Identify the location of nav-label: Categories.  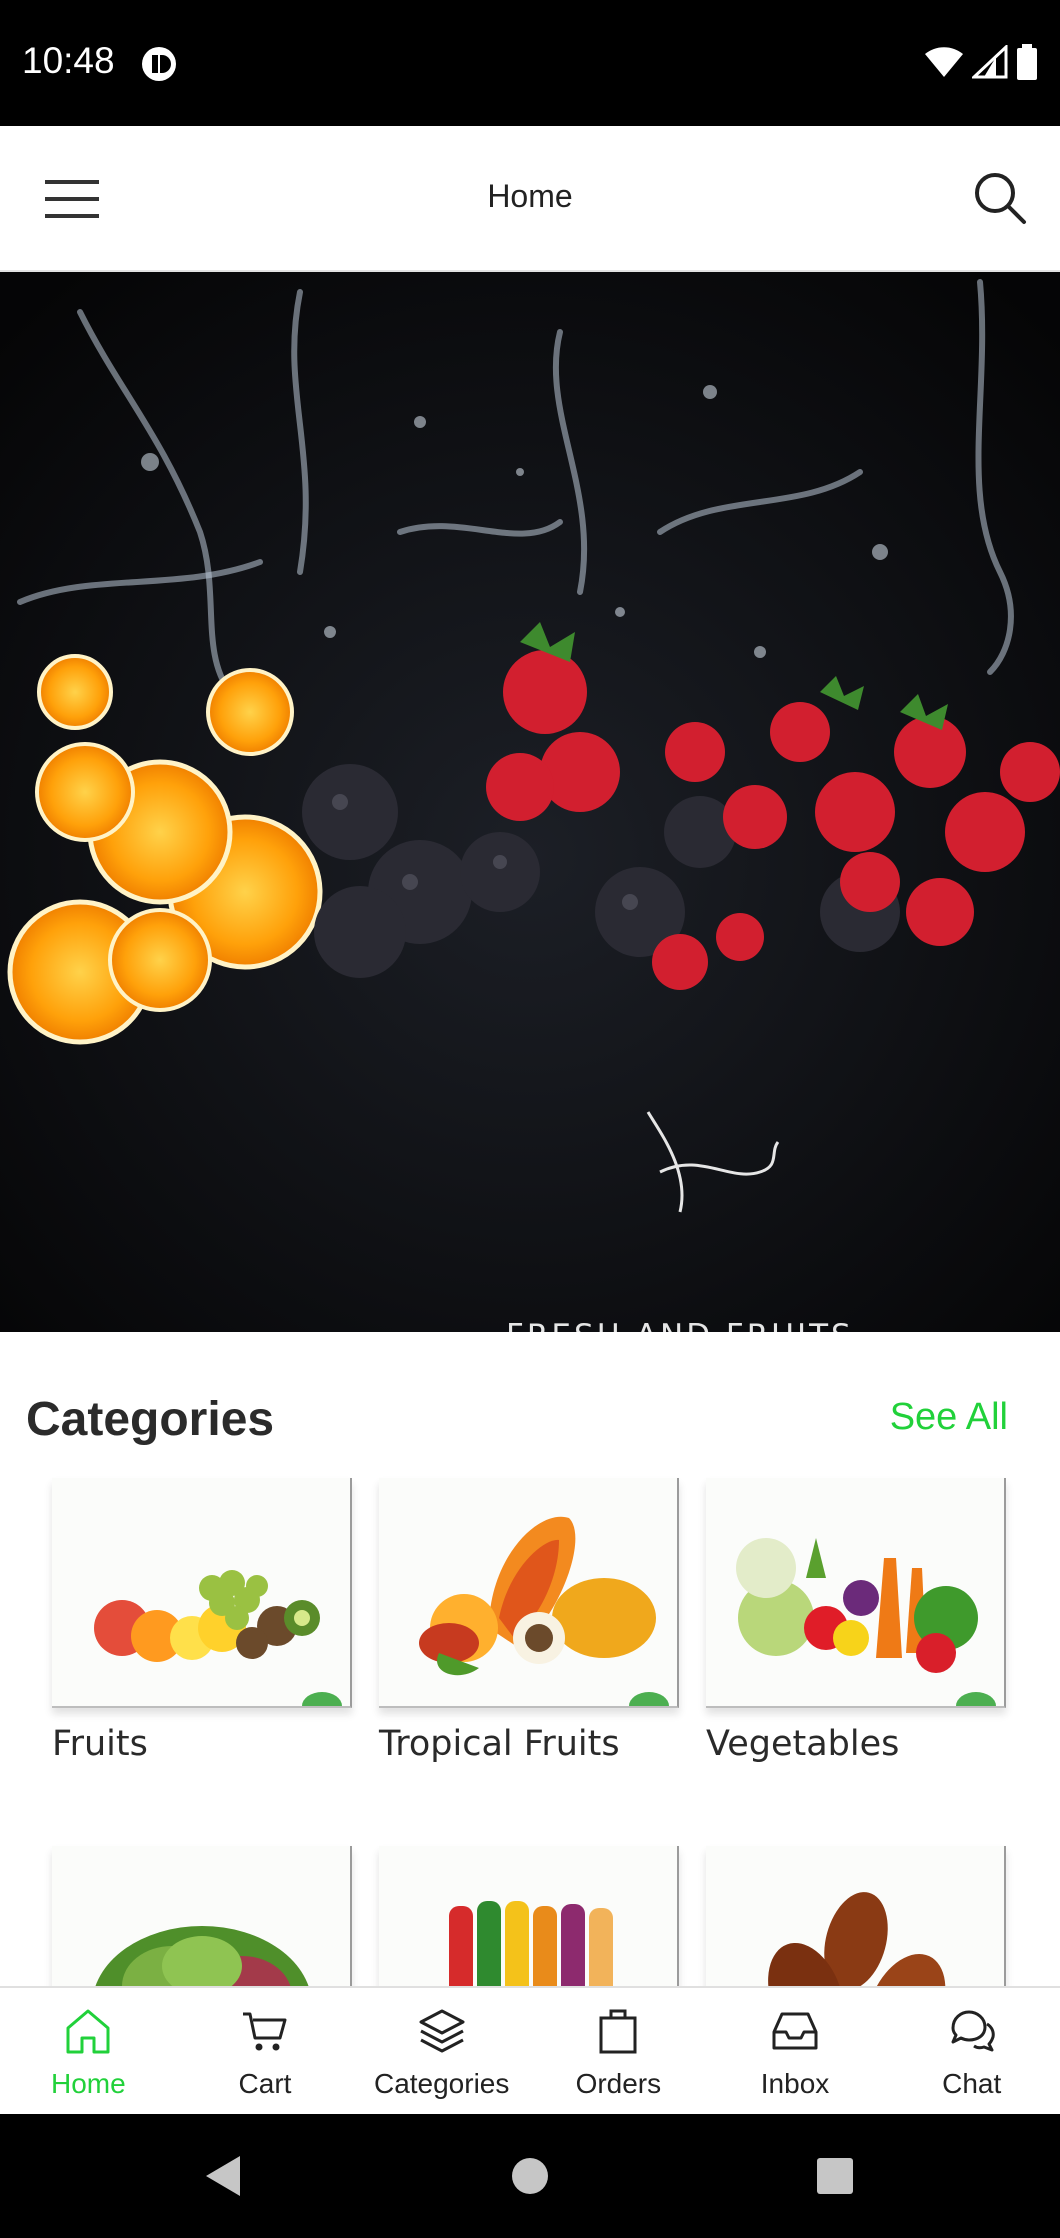
(441, 2083).